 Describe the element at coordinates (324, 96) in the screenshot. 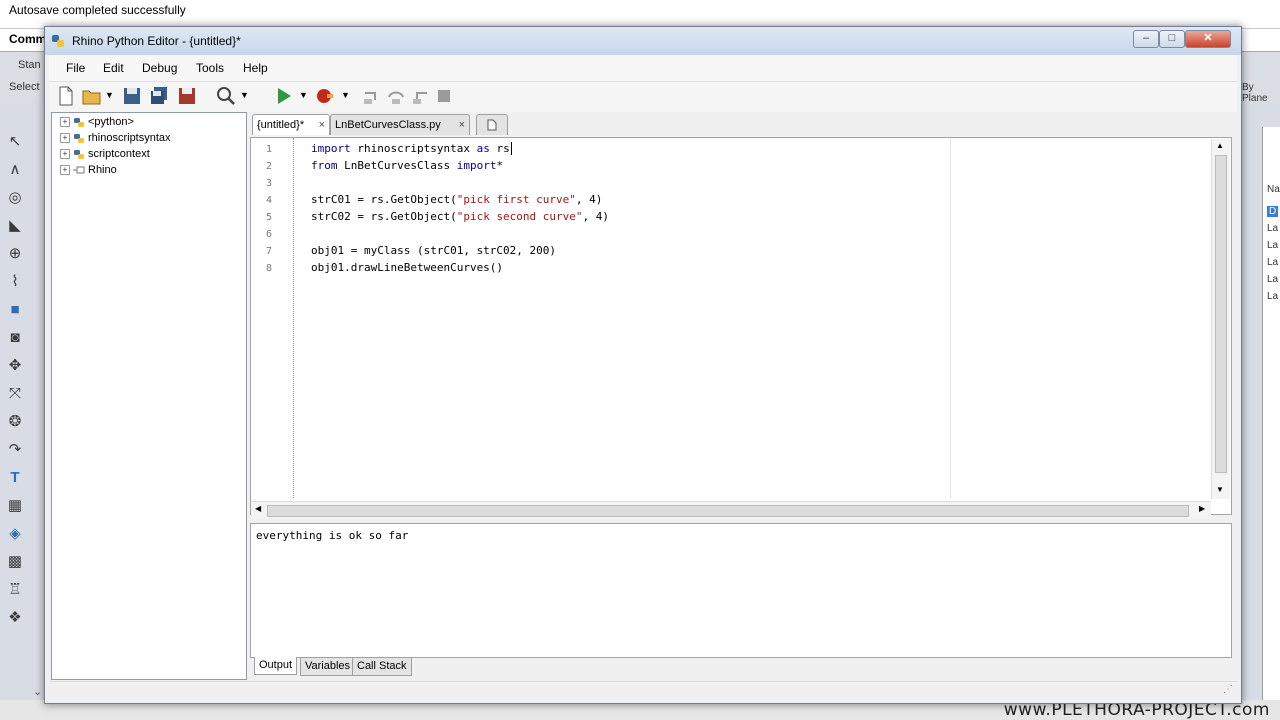

I see `breakpoint-icon` at that location.